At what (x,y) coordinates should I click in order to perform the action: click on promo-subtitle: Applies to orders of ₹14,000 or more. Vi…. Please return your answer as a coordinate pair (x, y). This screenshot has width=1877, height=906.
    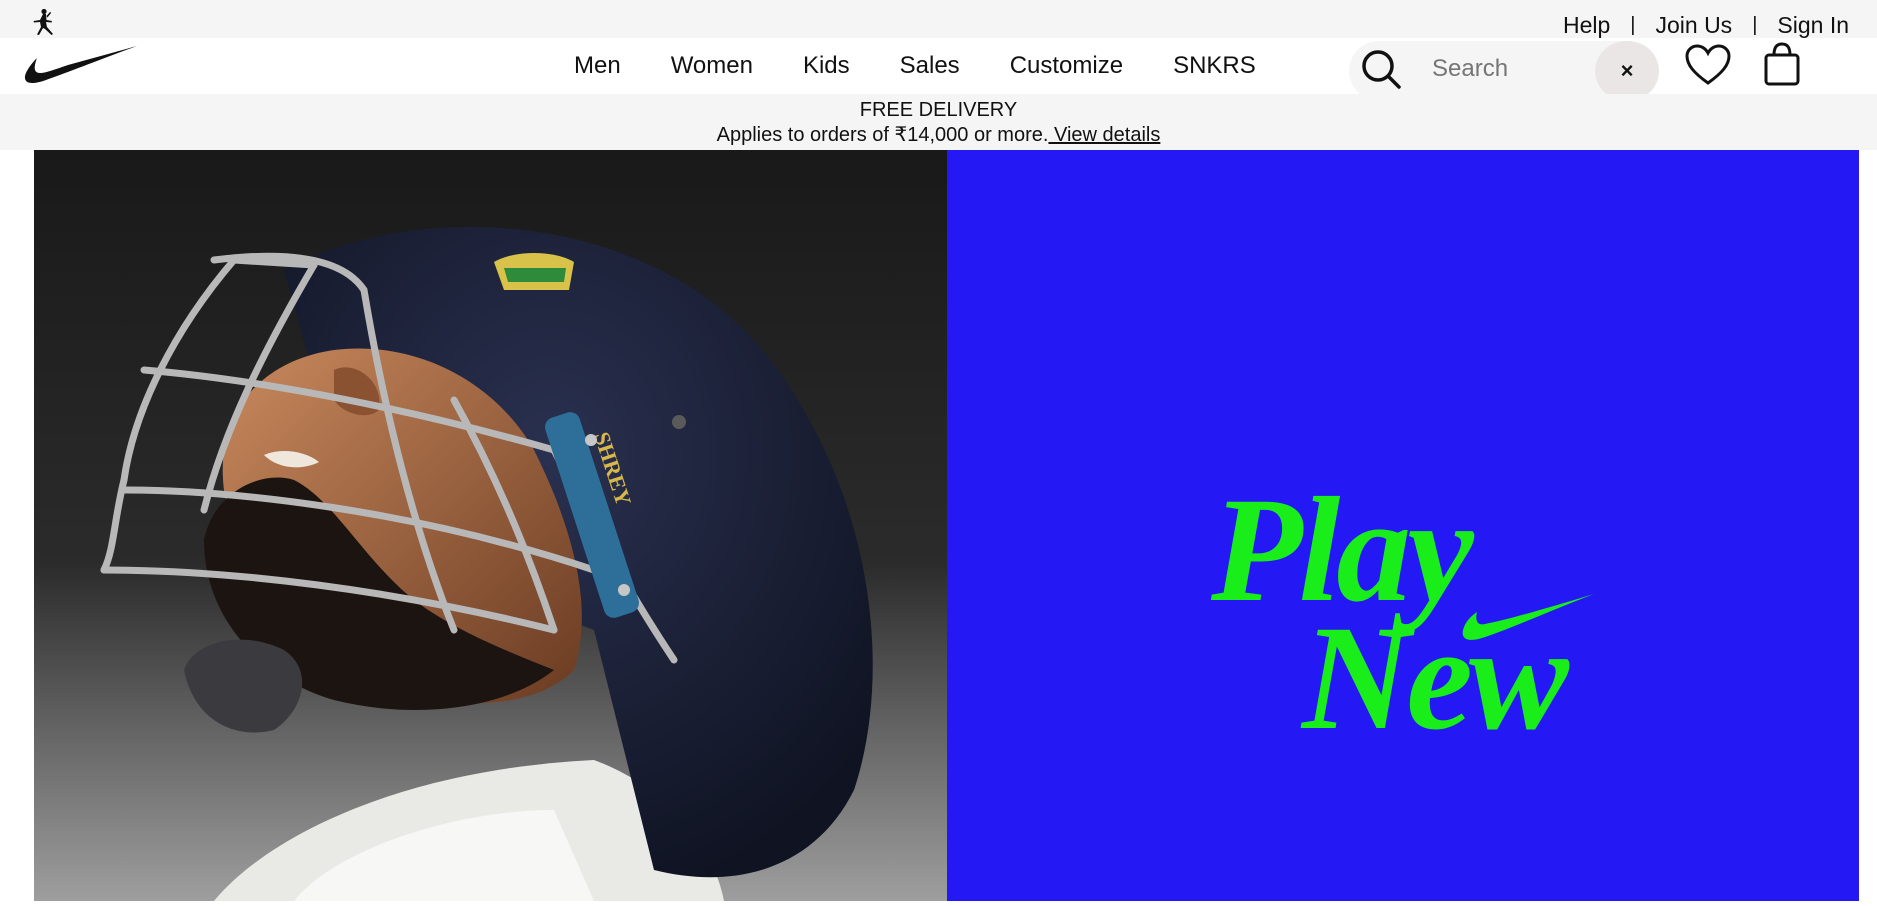
    Looking at the image, I should click on (938, 134).